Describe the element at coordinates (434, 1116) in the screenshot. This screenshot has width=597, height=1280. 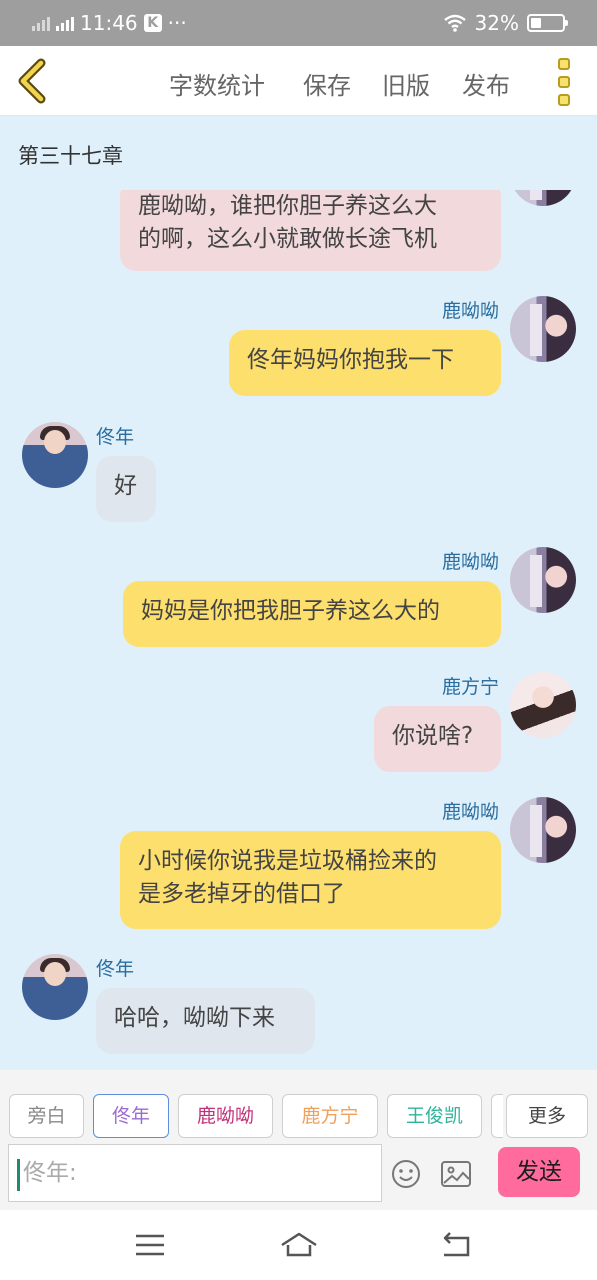
I see `character-tab-wangjunkai: 王俊凯` at that location.